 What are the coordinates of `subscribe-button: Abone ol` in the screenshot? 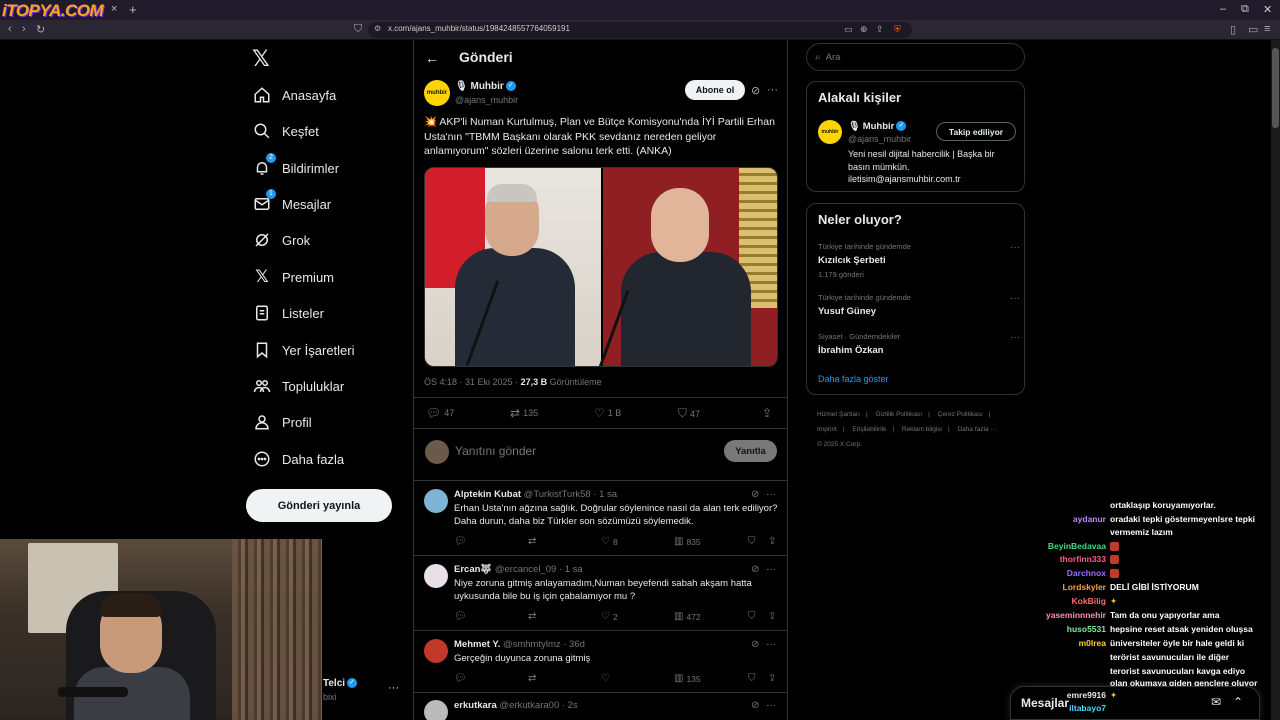 It's located at (715, 90).